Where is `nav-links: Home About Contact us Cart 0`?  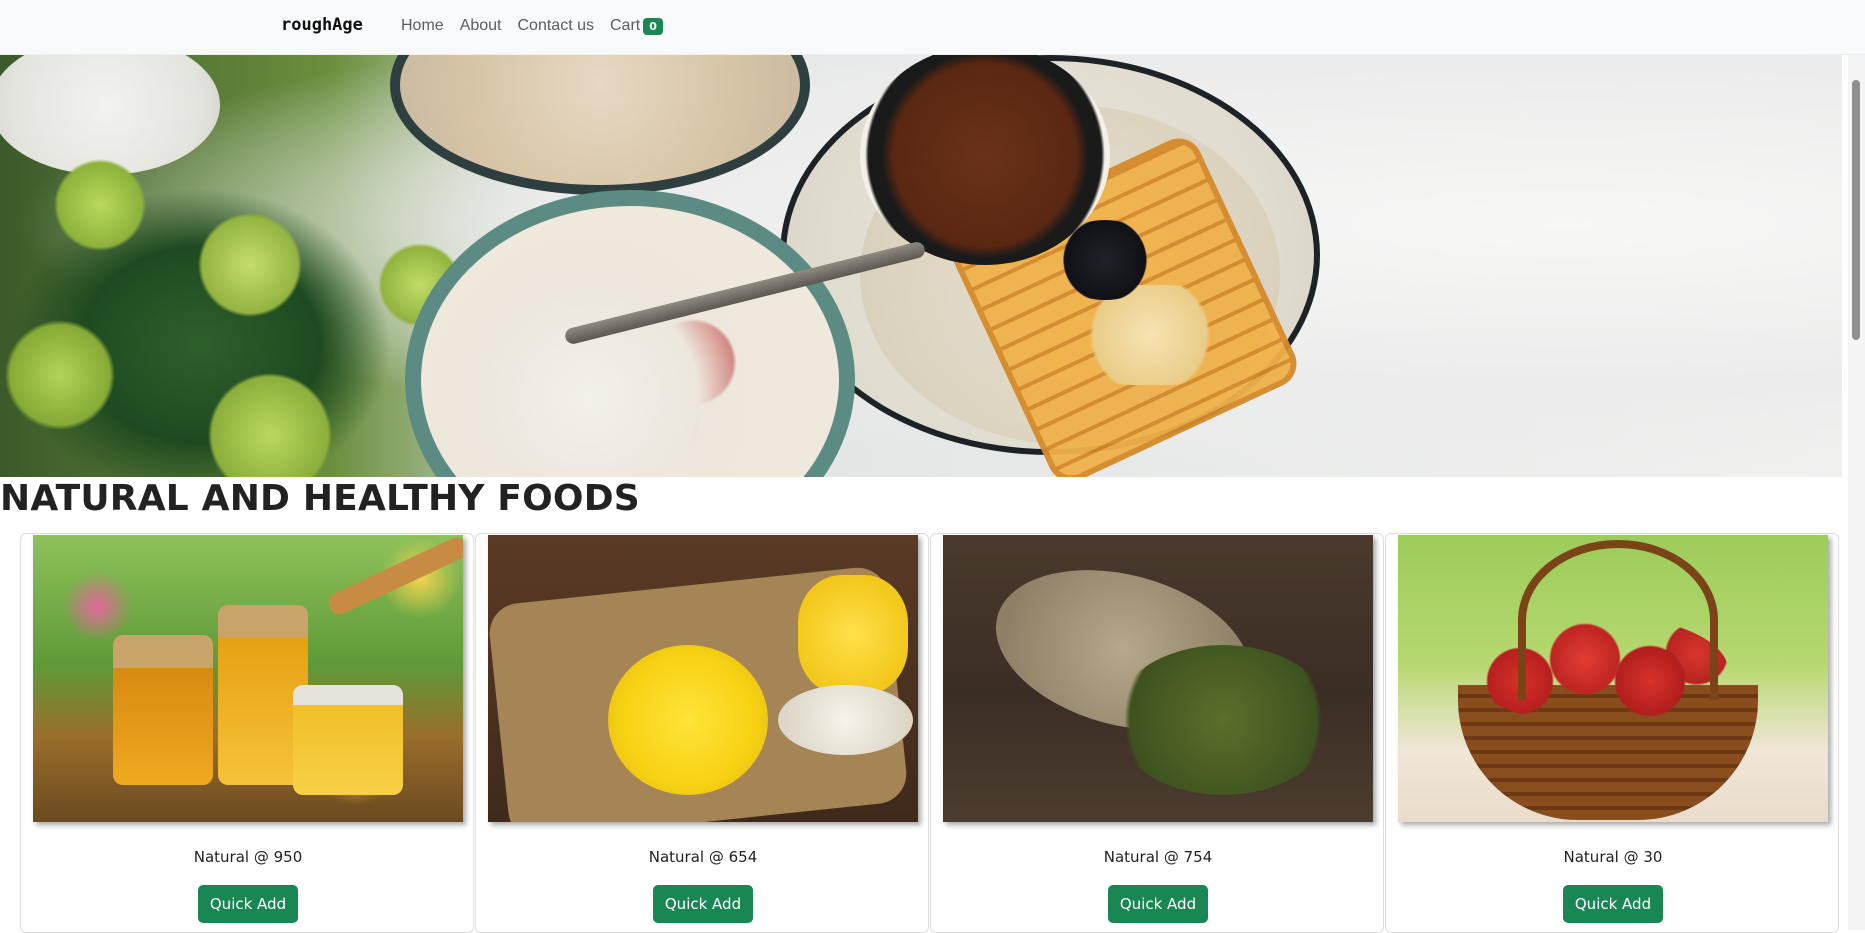
nav-links: Home About Contact us Cart 0 is located at coordinates (532, 26).